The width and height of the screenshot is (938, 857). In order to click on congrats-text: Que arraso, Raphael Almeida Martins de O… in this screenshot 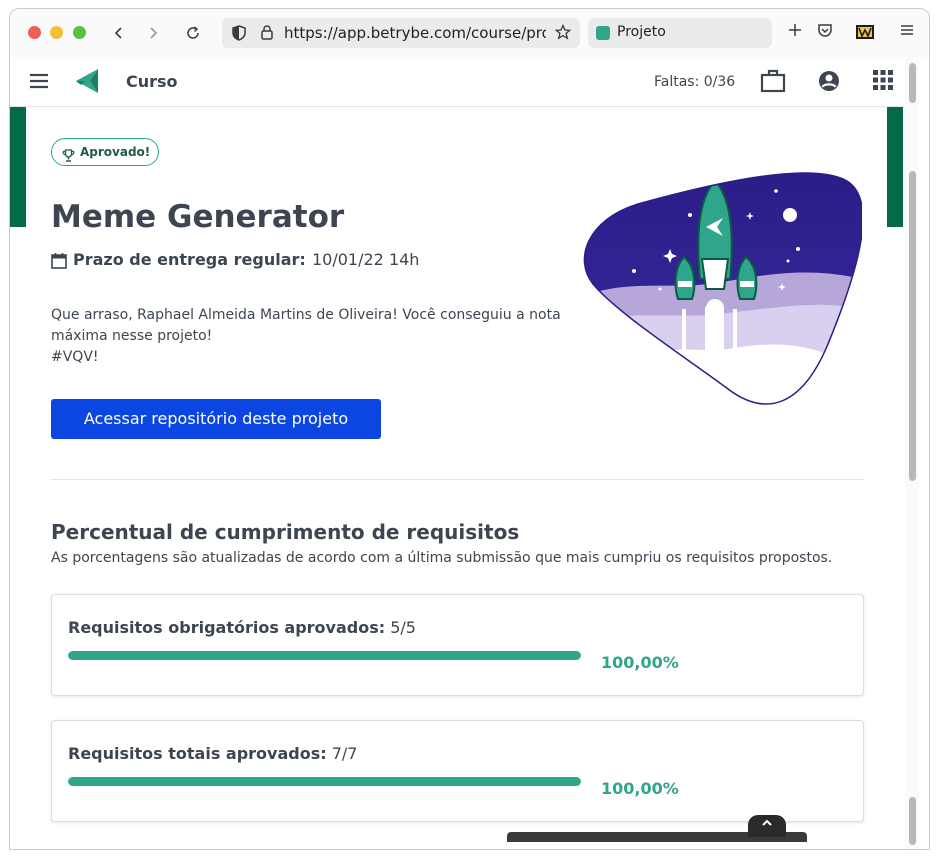, I will do `click(306, 325)`.